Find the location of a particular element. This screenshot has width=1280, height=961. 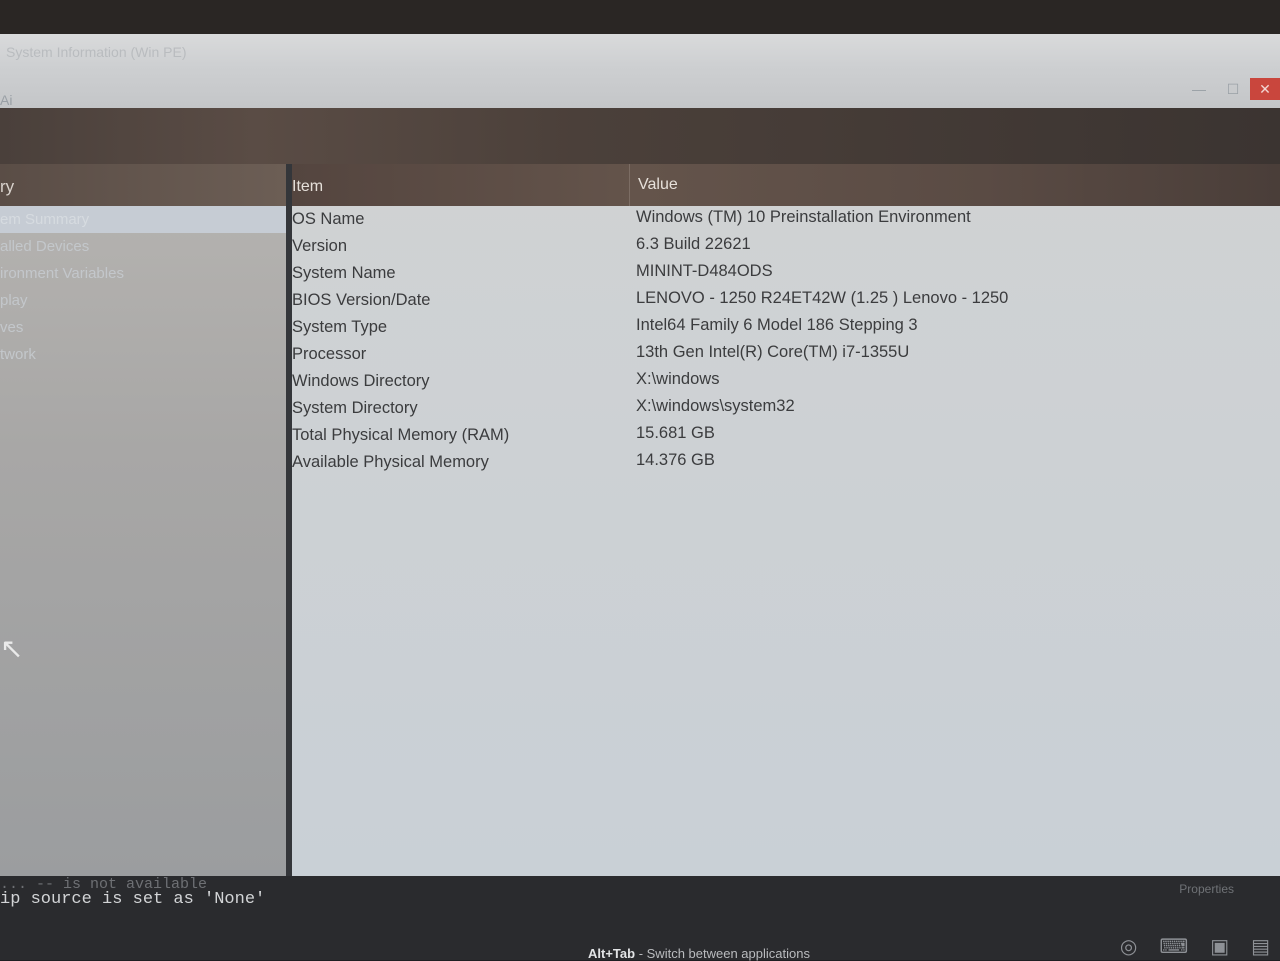

window-controls: — ☐ ✕ is located at coordinates (1231, 89).